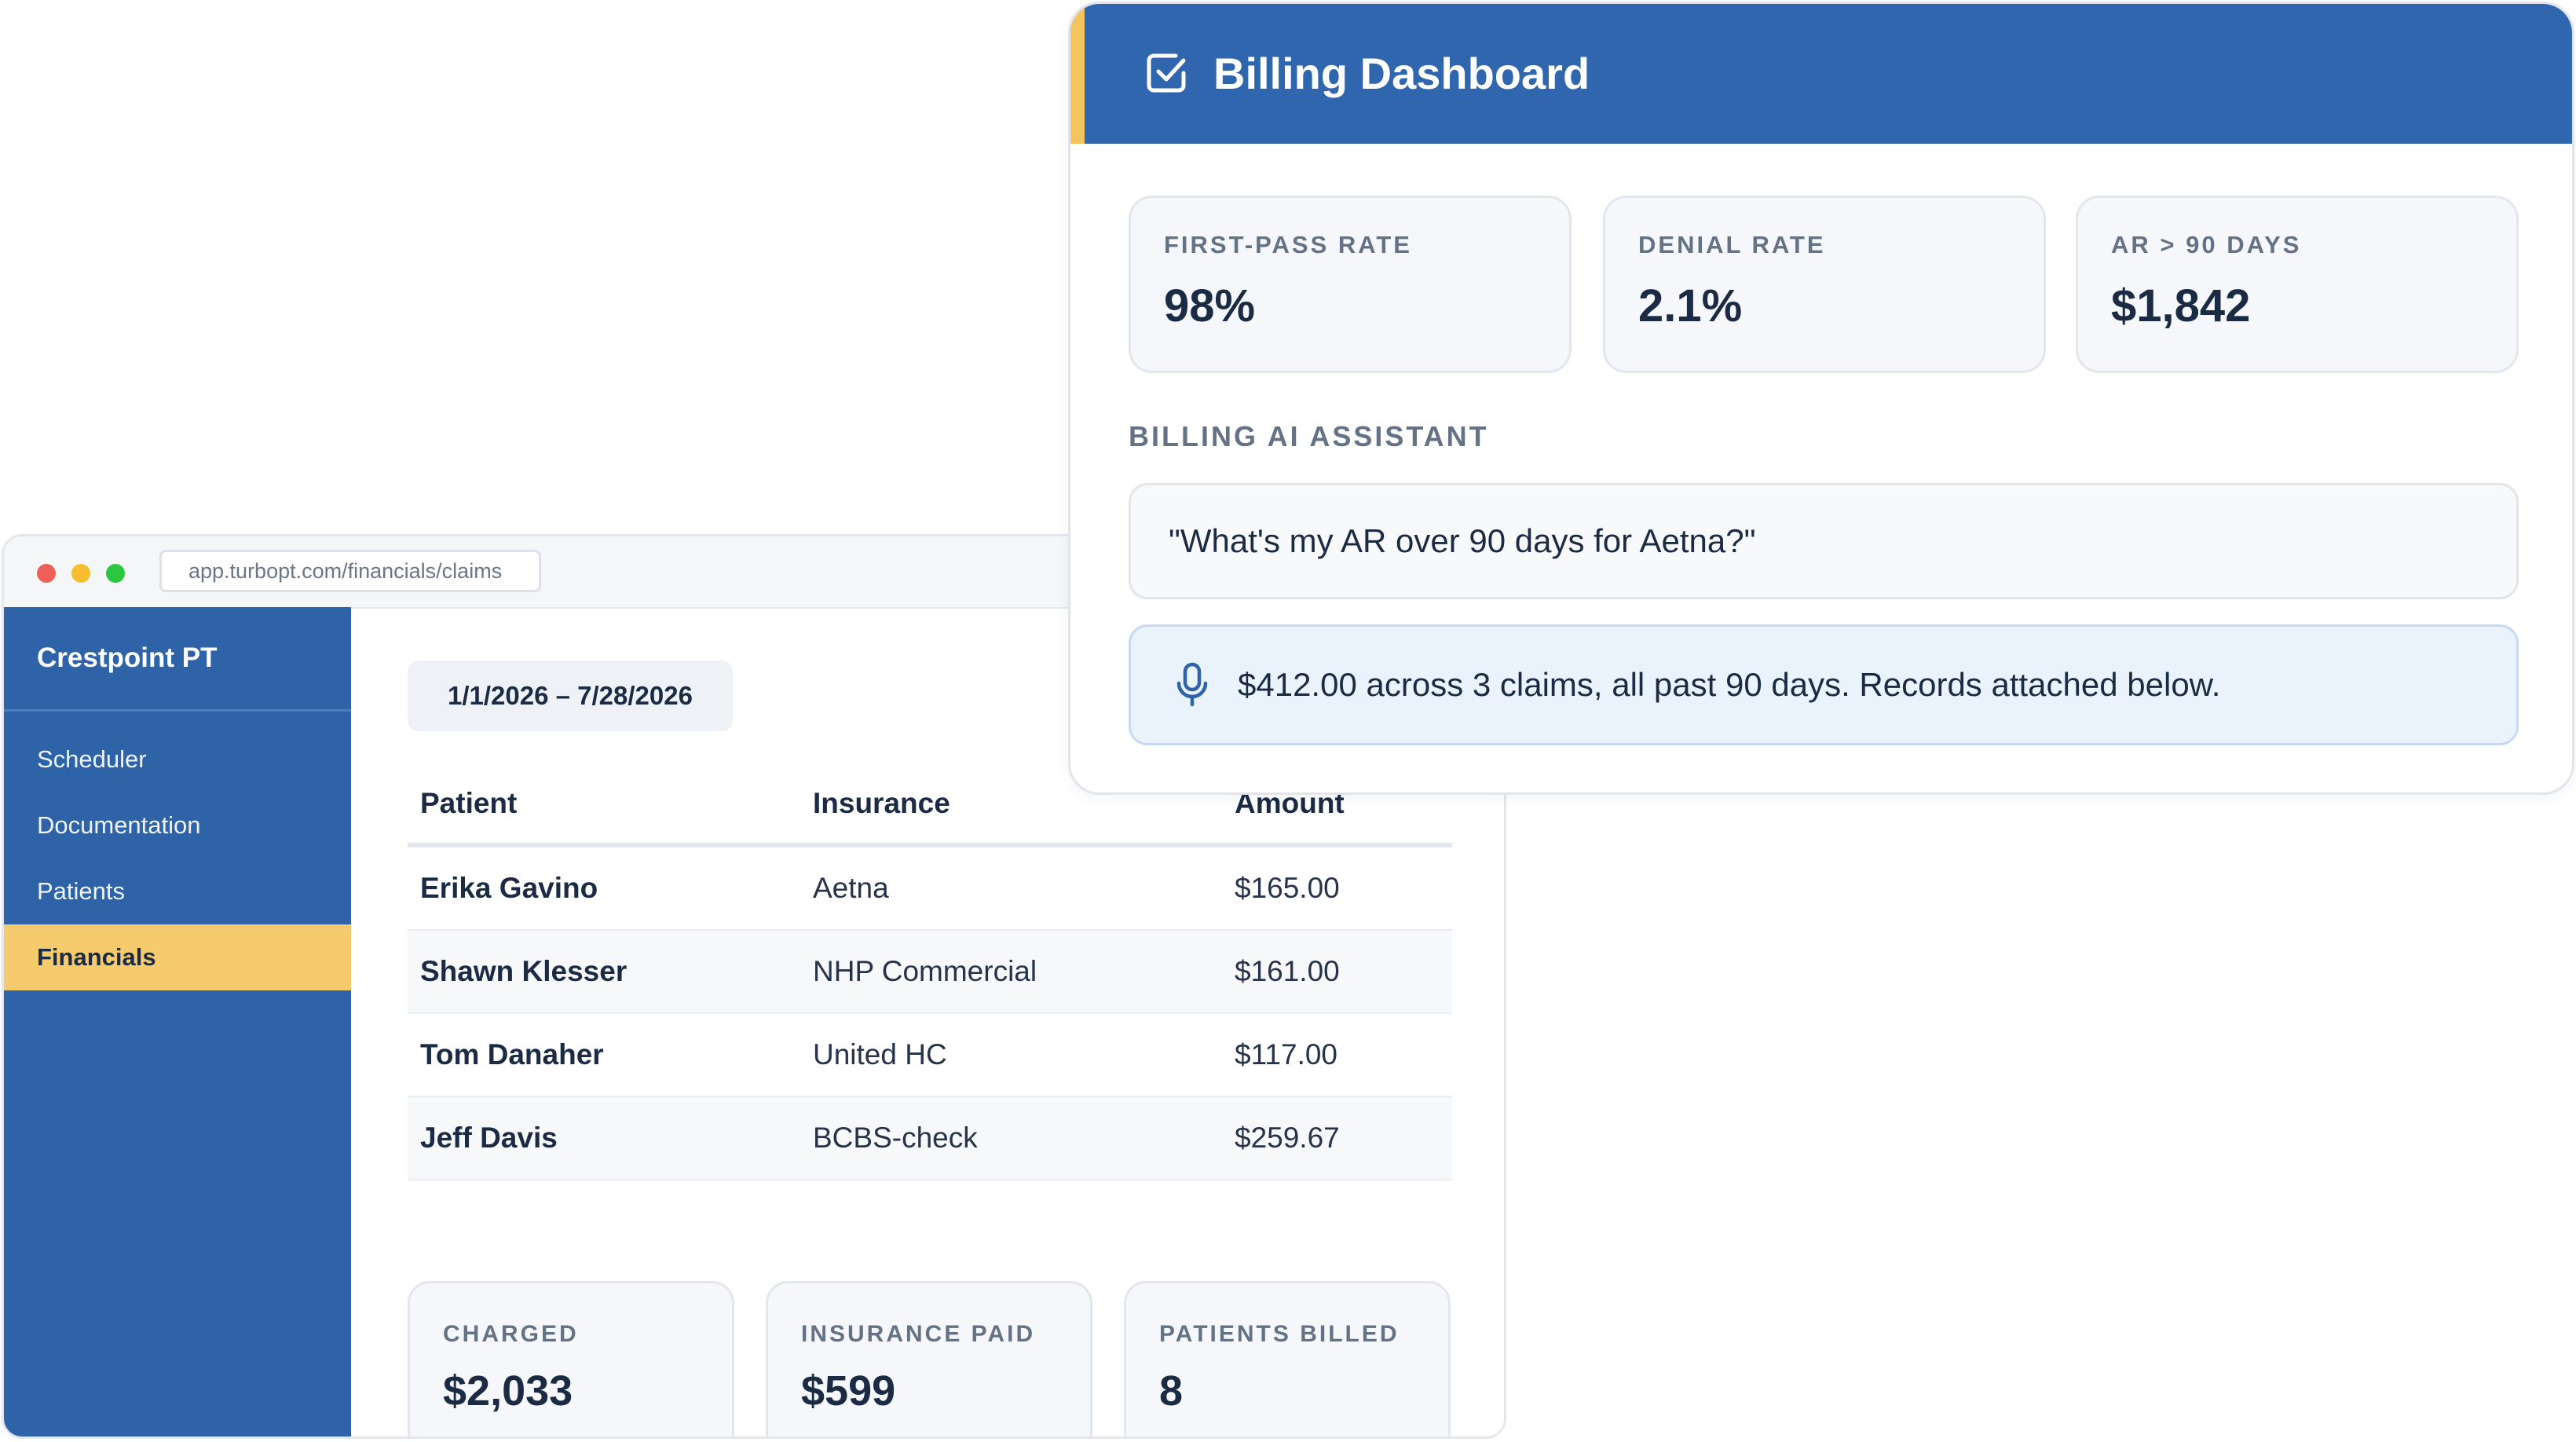 Image resolution: width=2576 pixels, height=1442 pixels. I want to click on table-row: Jeff Davis BCBS-check $259.67, so click(930, 1138).